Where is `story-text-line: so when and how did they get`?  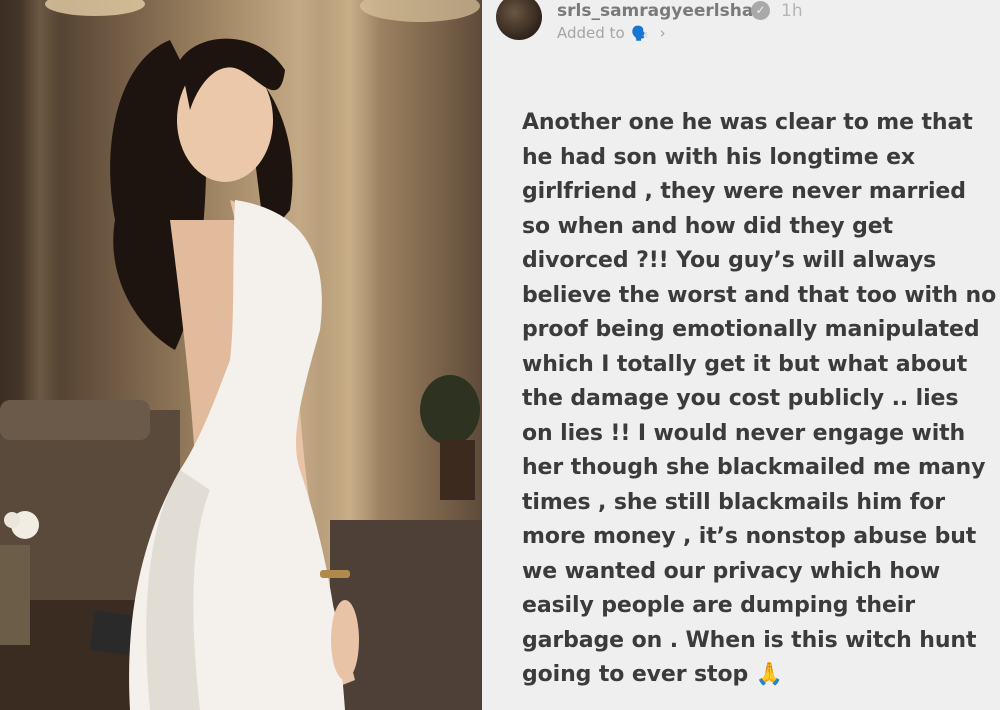 story-text-line: so when and how did they get is located at coordinates (707, 226).